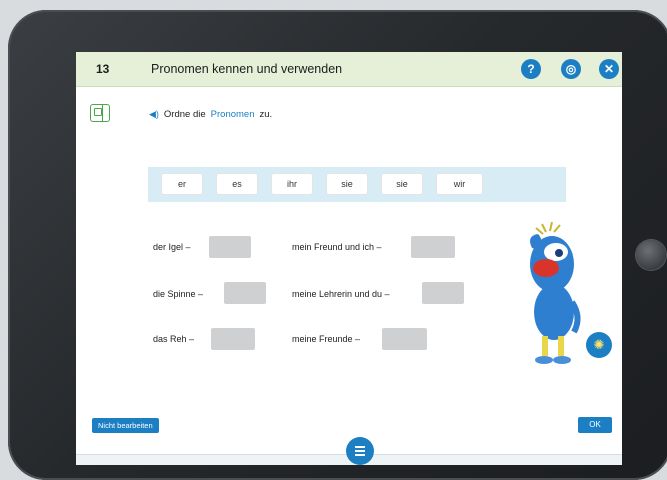 Image resolution: width=667 pixels, height=480 pixels. I want to click on instruction-suffix: zu., so click(266, 114).